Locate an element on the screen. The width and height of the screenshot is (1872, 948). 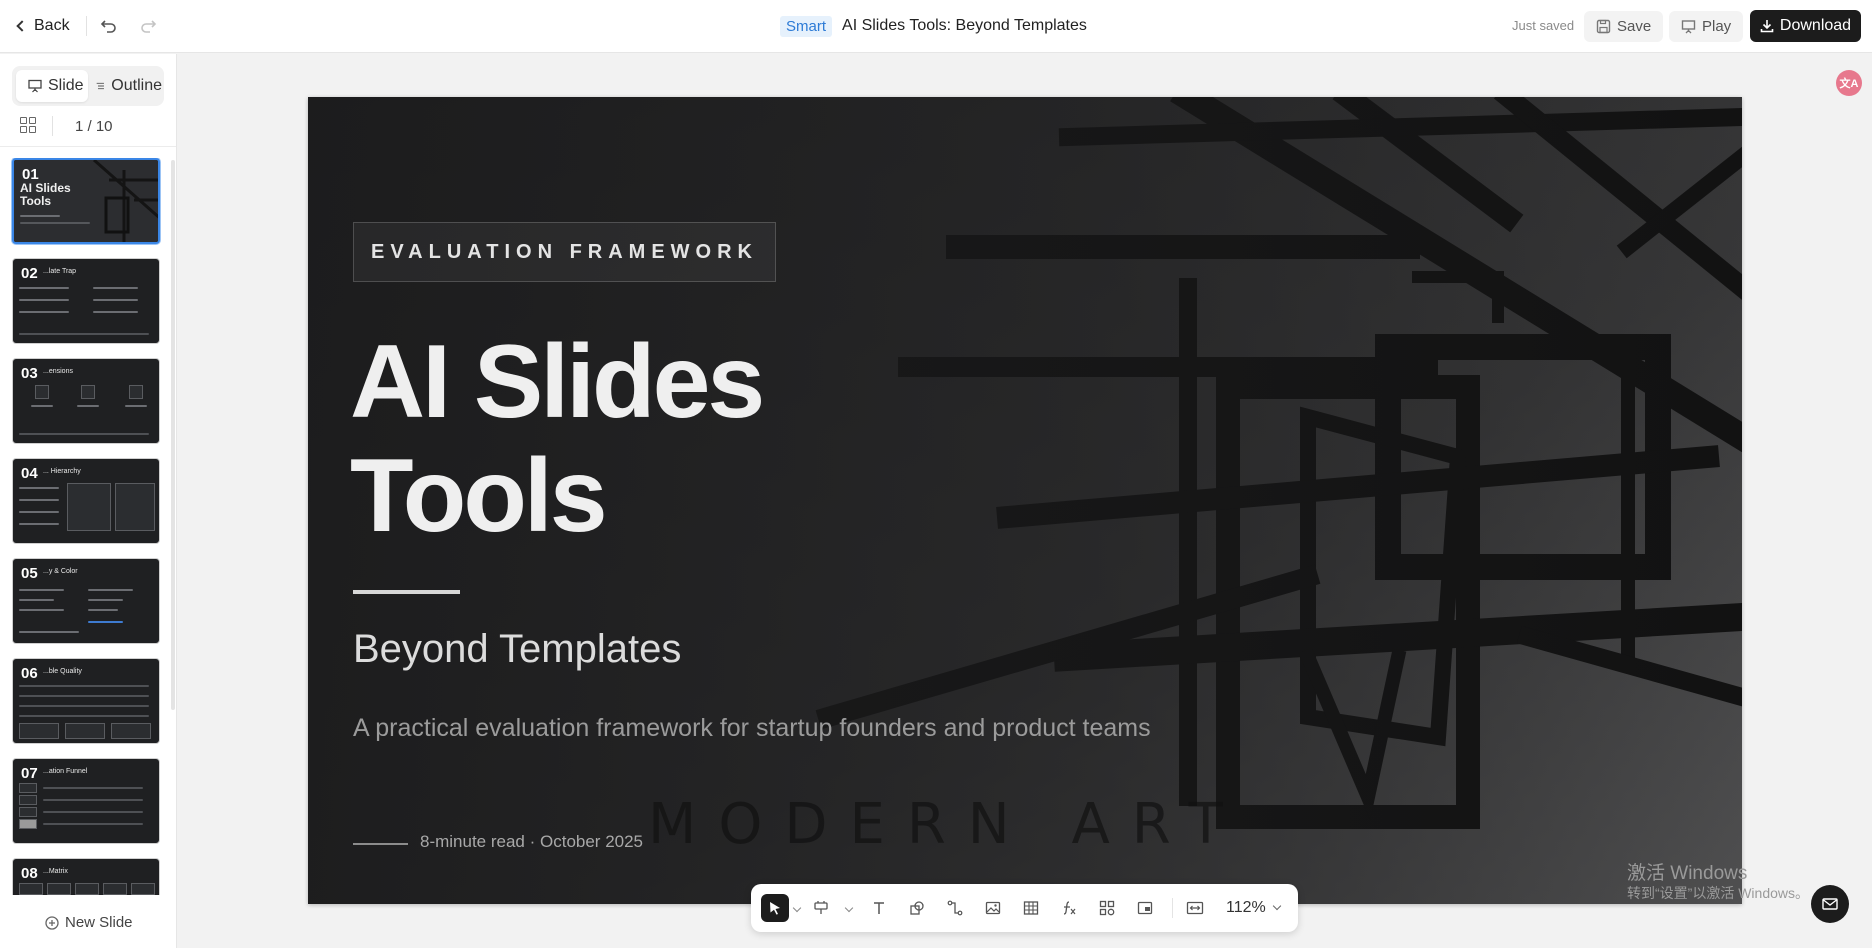
download-icon is located at coordinates (1767, 26).